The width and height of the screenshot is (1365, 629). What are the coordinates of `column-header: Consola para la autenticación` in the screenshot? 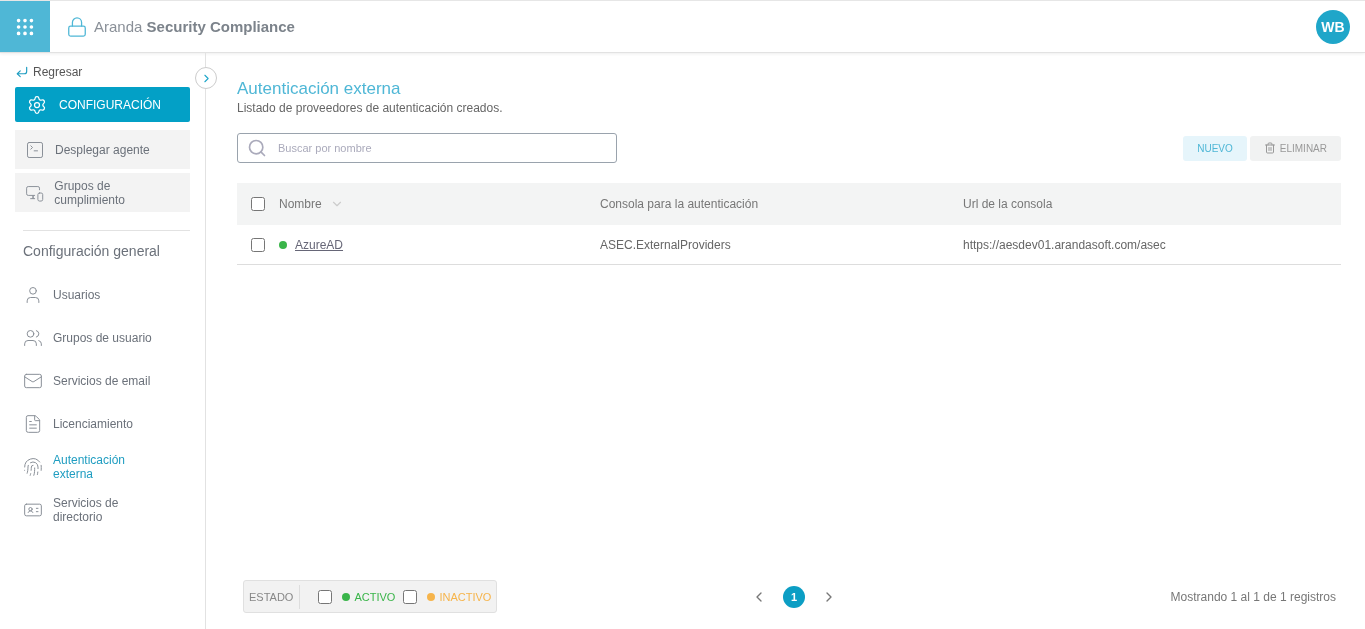 It's located at (680, 204).